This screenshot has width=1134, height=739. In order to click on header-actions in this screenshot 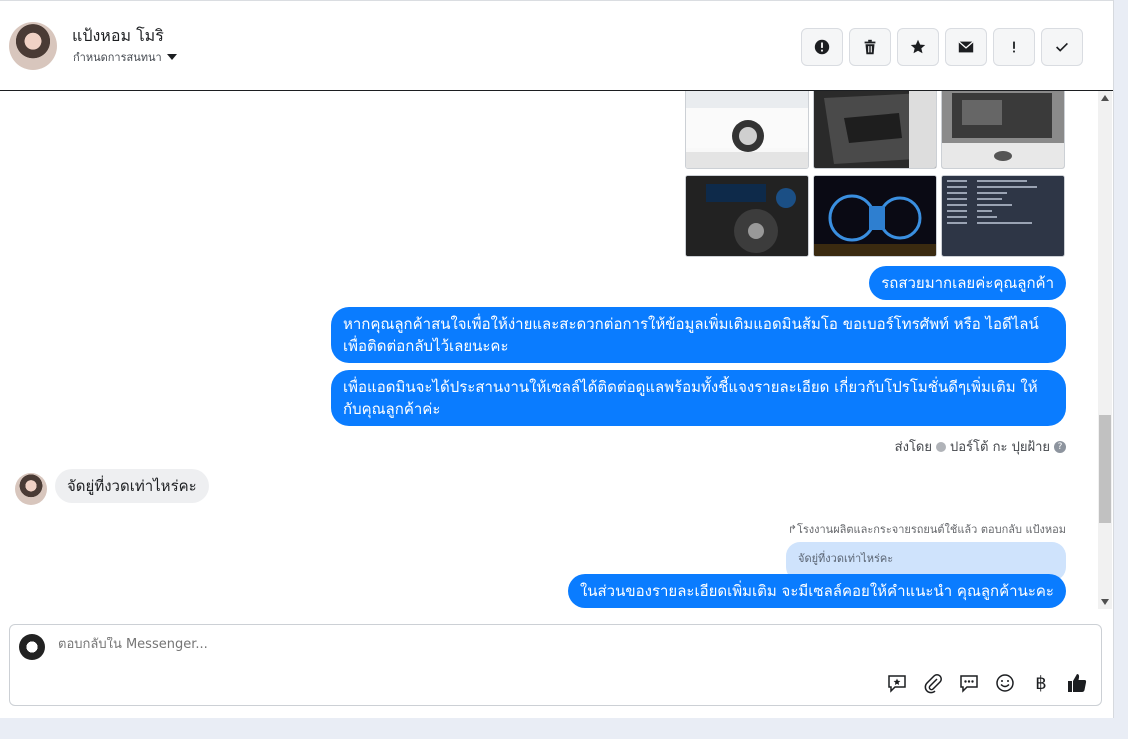, I will do `click(942, 47)`.